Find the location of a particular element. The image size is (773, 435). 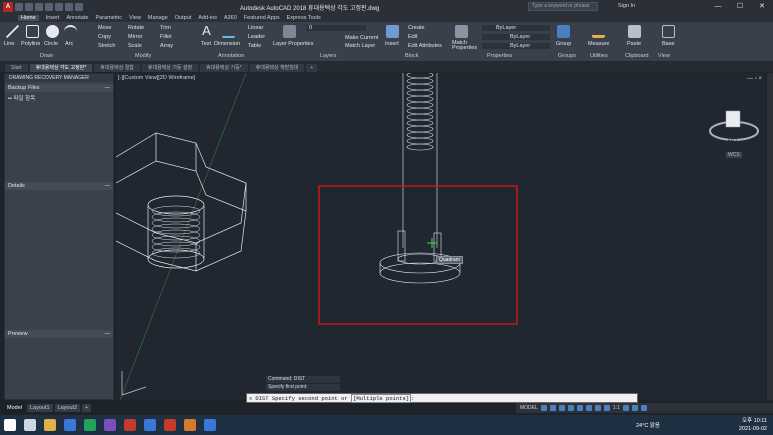

insert-icon is located at coordinates (392, 31).